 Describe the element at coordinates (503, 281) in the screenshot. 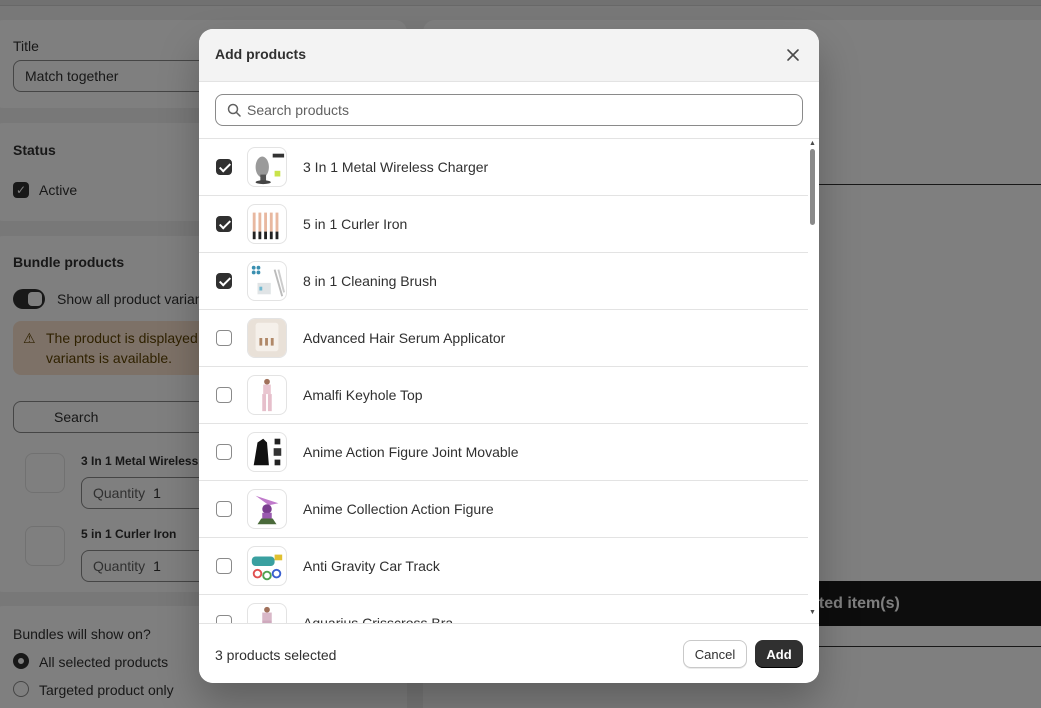

I see `product-row: 8 in 1 Cleaning Brush` at that location.